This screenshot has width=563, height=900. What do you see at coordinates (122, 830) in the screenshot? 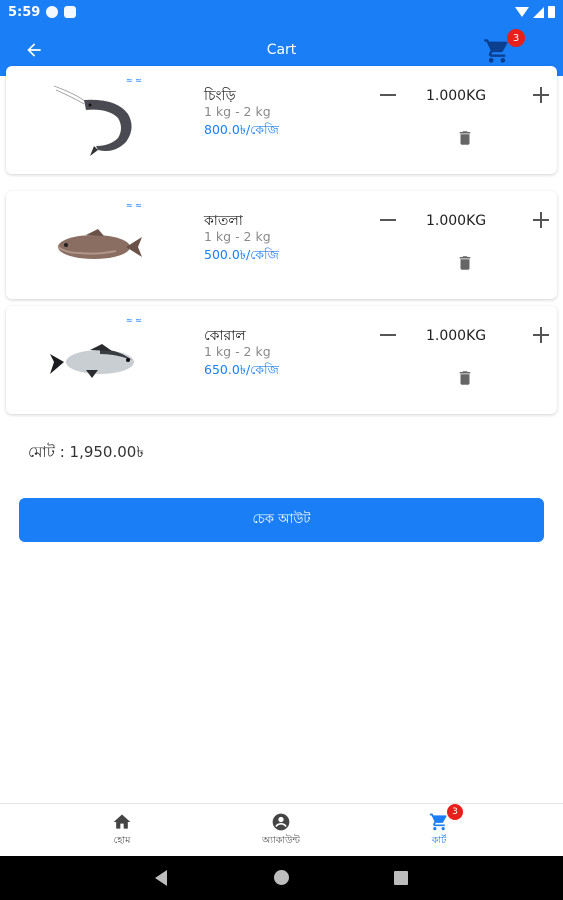
I see `nav-item-home: হোম` at bounding box center [122, 830].